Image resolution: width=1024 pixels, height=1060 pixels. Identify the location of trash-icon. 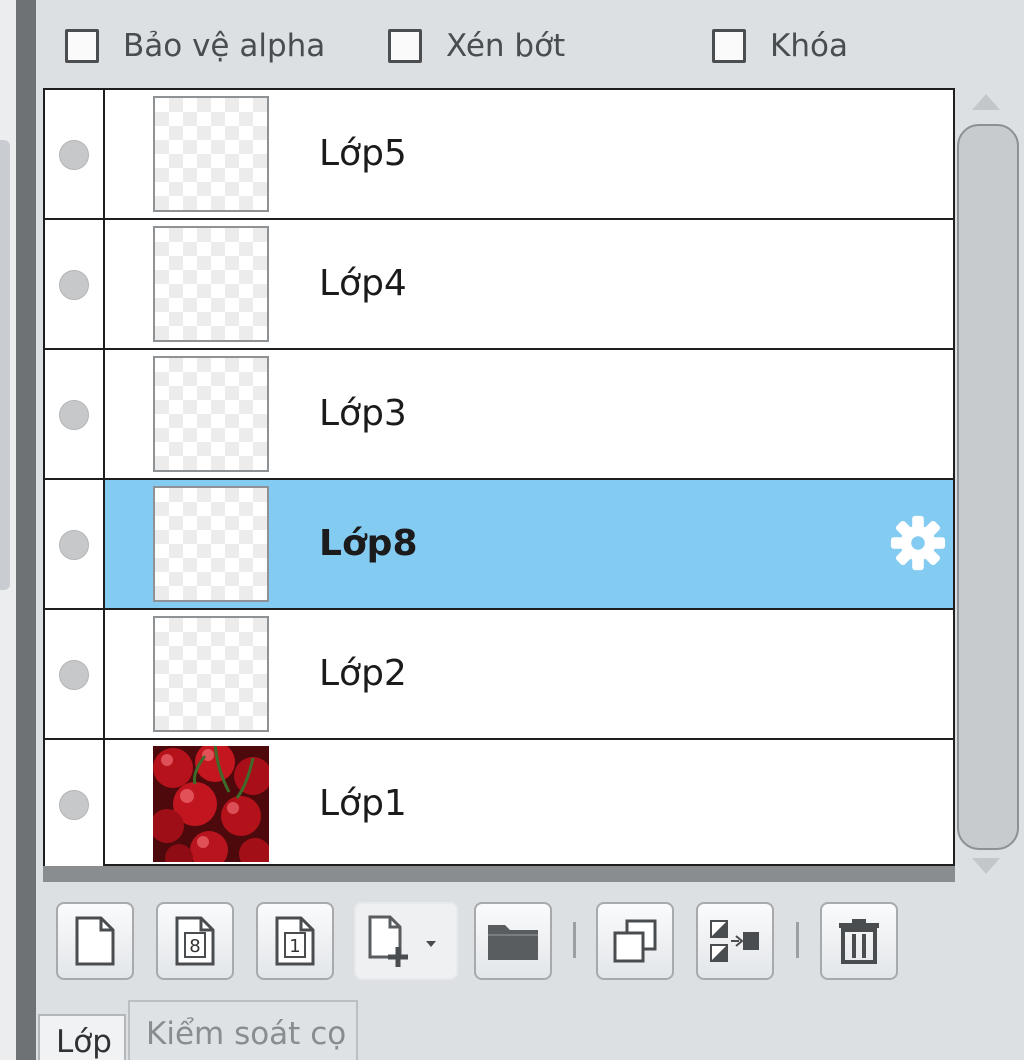
(859, 941).